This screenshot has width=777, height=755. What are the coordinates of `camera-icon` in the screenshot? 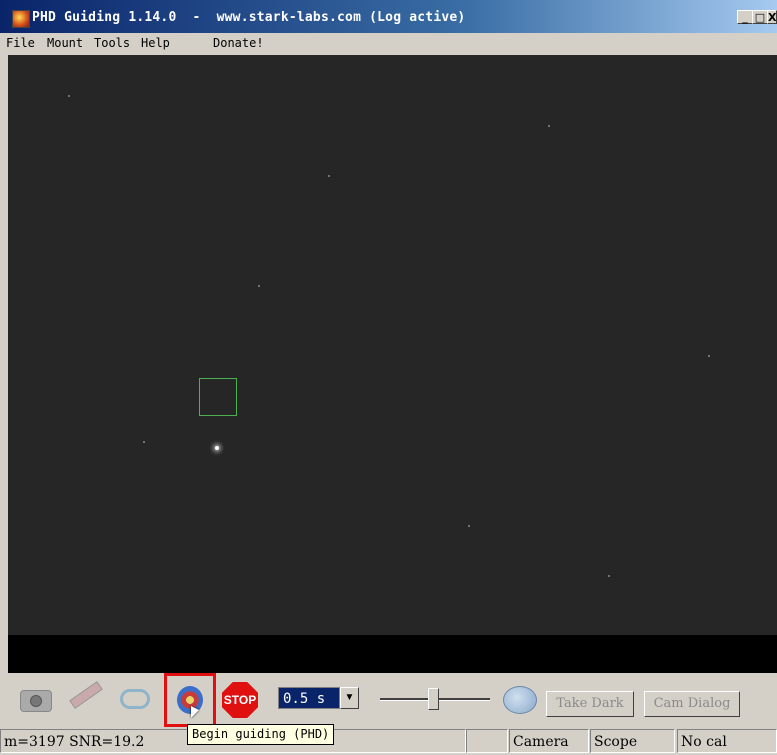 It's located at (36, 701).